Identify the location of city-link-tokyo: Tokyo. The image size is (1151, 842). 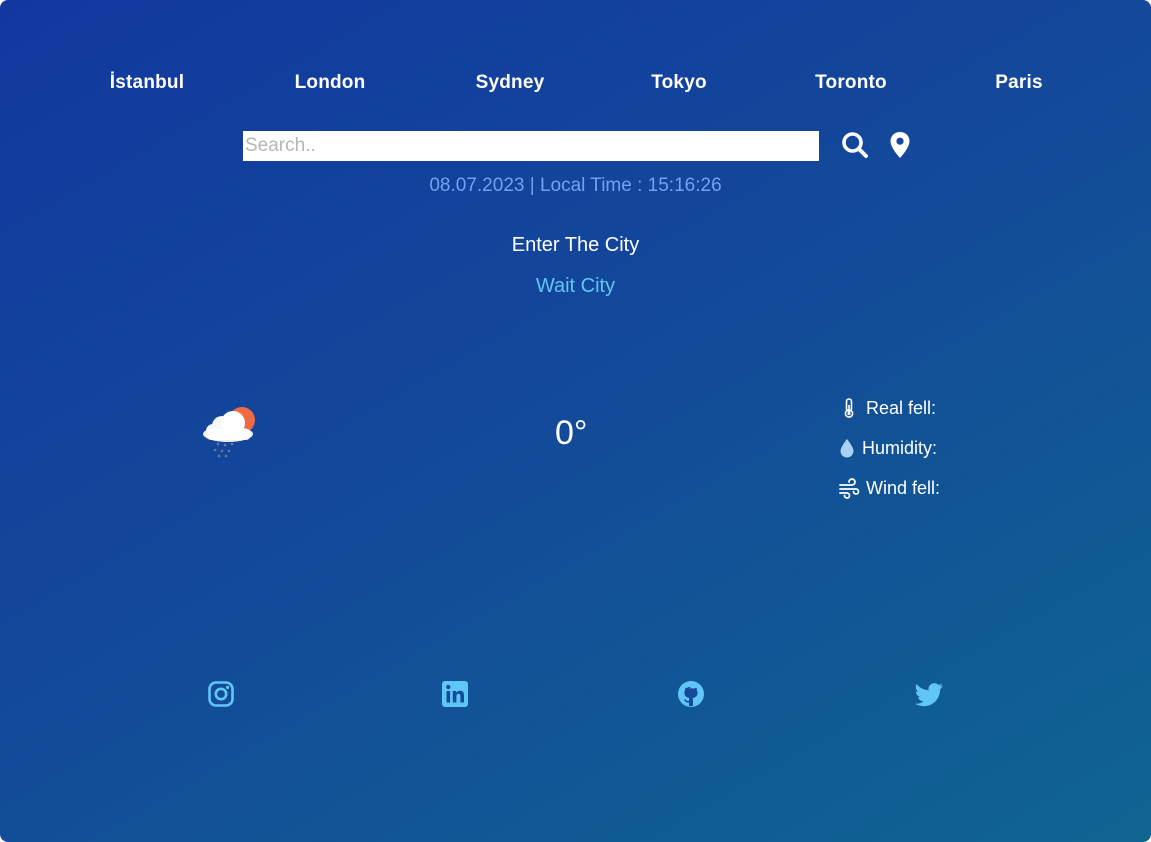
(679, 83).